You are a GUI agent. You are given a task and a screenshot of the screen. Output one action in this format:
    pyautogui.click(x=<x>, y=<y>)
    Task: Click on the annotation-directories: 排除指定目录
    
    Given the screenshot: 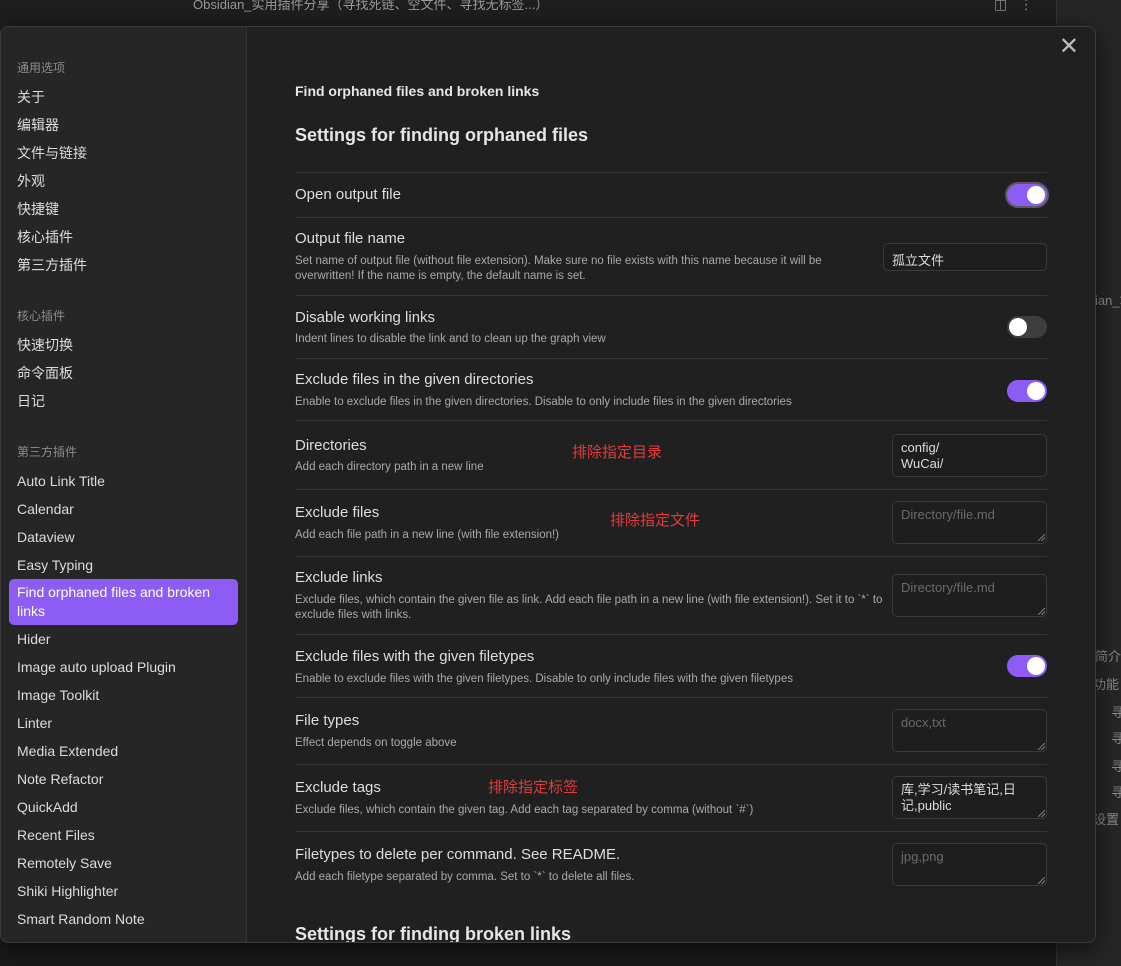 What is the action you would take?
    pyautogui.click(x=617, y=452)
    